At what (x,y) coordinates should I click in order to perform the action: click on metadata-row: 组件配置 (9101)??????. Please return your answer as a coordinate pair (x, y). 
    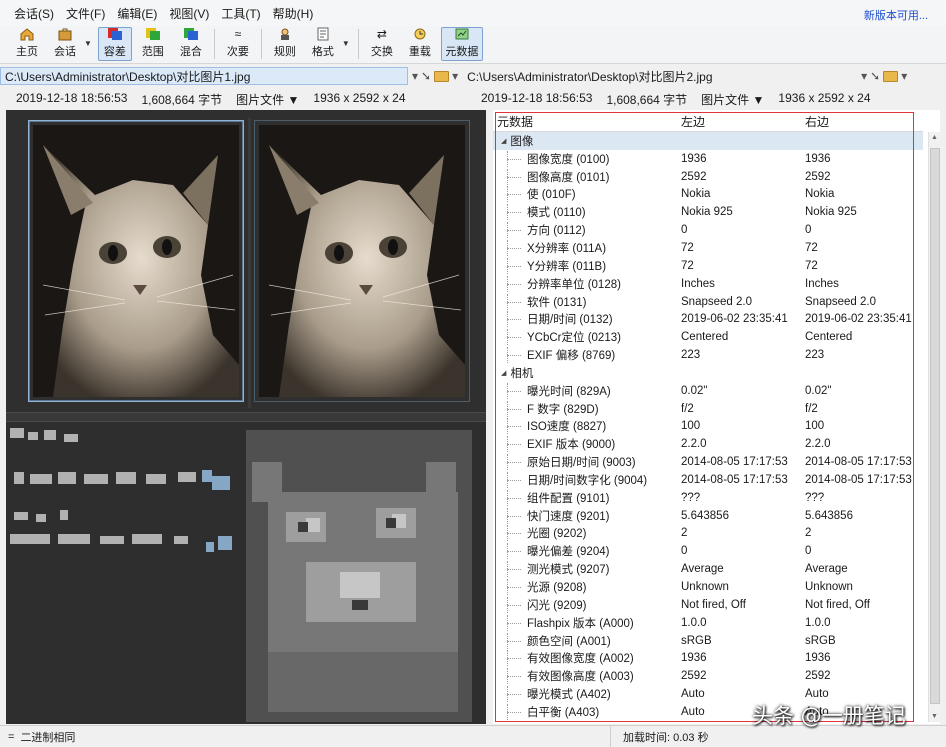
    Looking at the image, I should click on (708, 498).